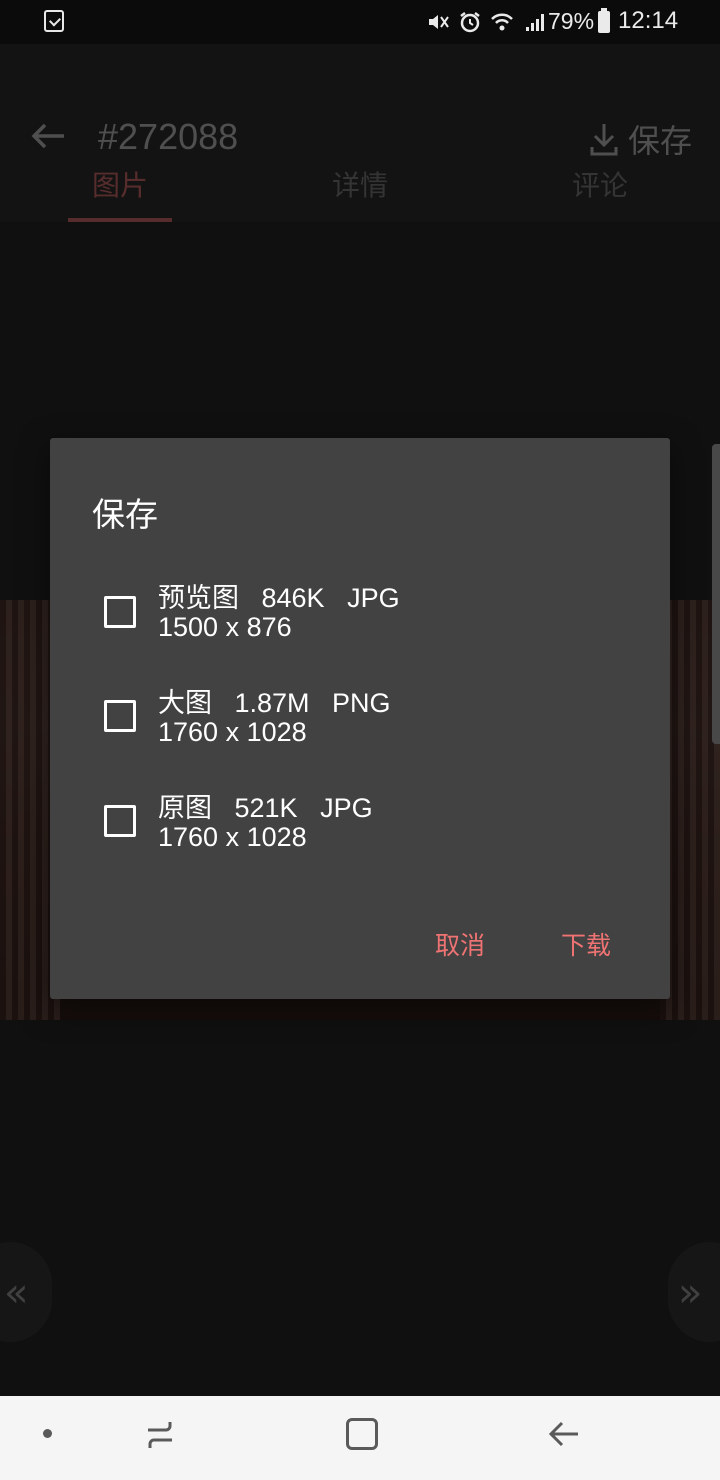  Describe the element at coordinates (564, 1434) in the screenshot. I see `system-back-icon` at that location.